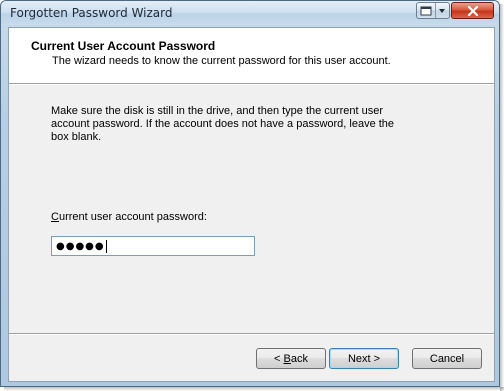 This screenshot has width=504, height=391. I want to click on window-shadow-right, so click(502, 197).